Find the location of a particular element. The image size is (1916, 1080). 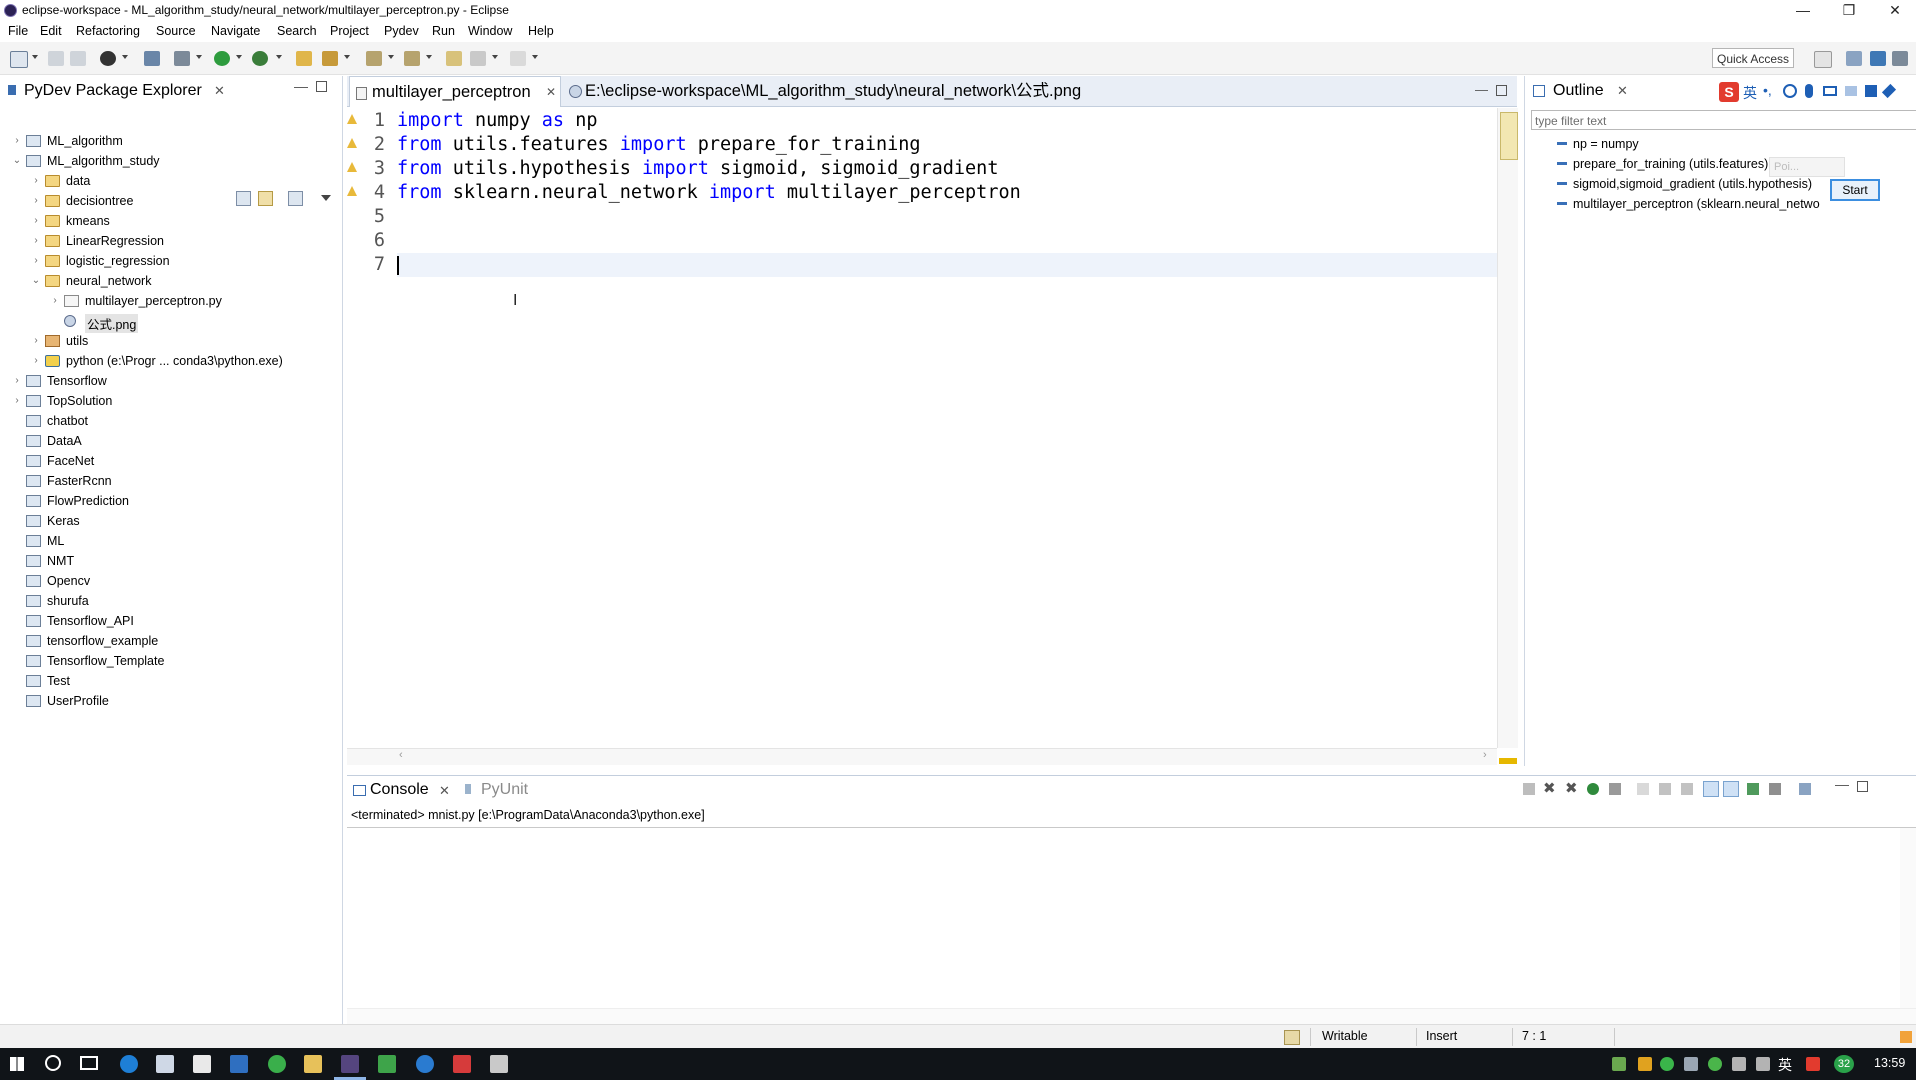

store-icon is located at coordinates (165, 1064).